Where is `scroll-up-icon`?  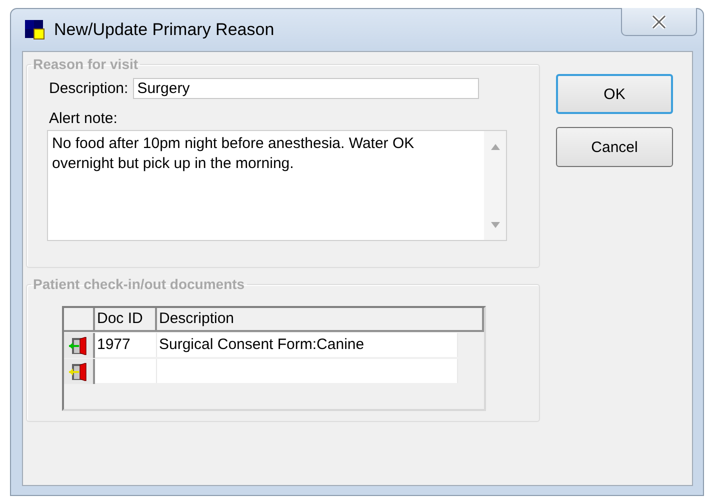
scroll-up-icon is located at coordinates (495, 147).